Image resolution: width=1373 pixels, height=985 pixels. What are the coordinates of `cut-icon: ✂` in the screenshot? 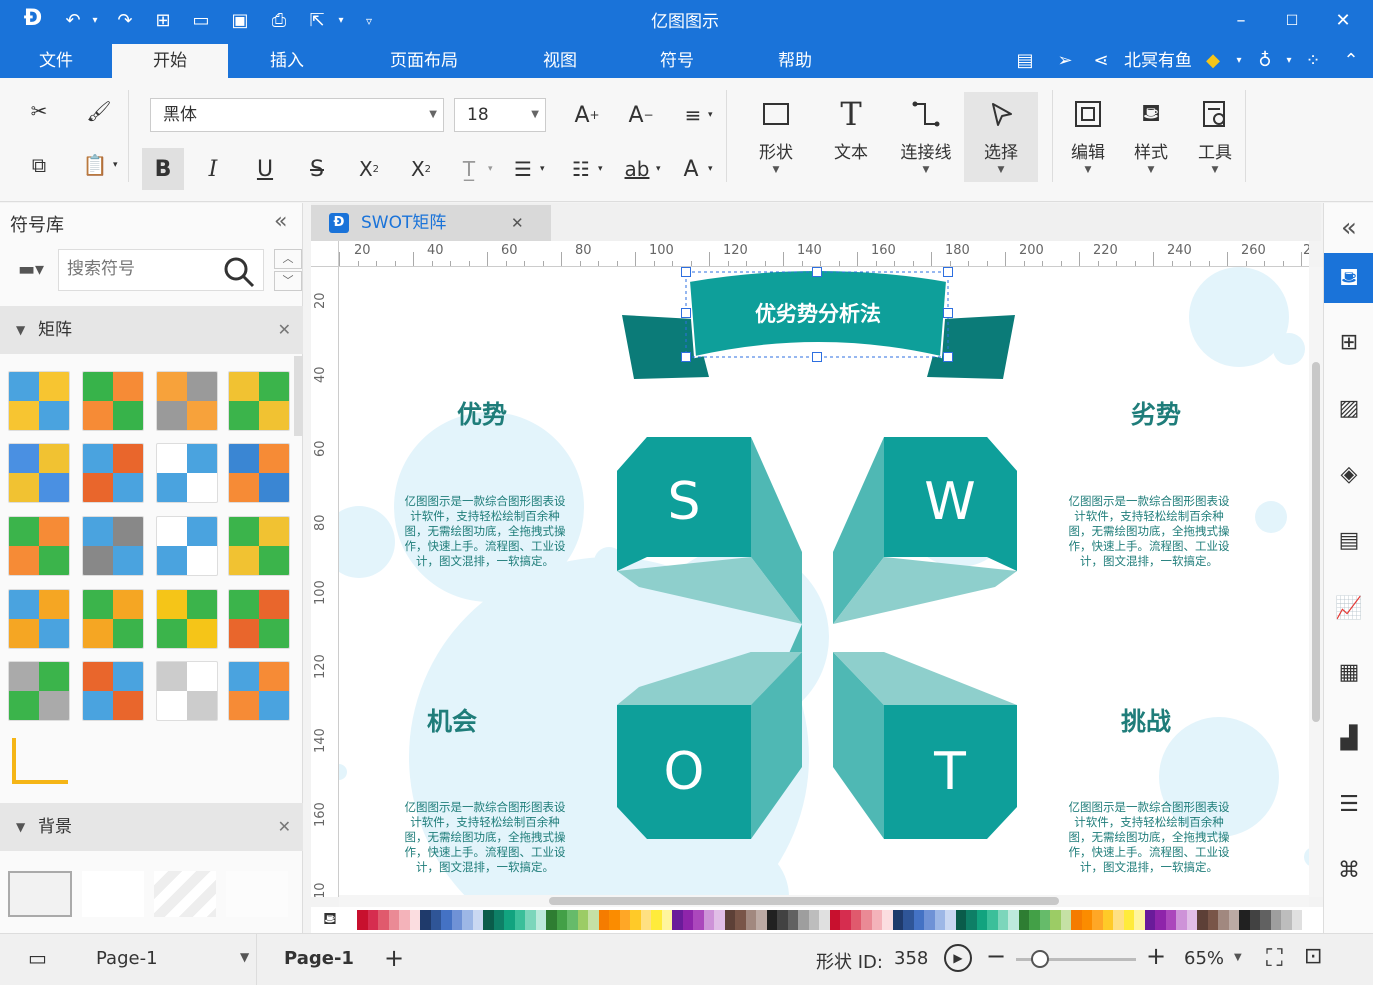 It's located at (39, 111).